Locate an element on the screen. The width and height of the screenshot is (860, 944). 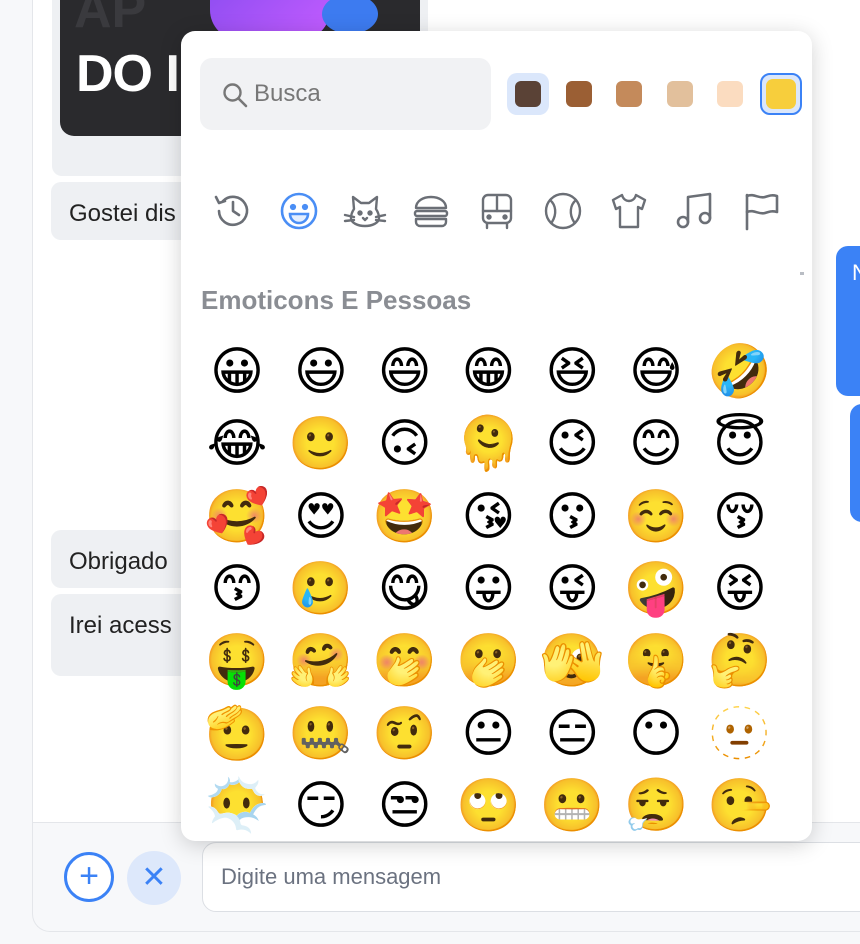
tab-flags-flag-icon is located at coordinates (761, 211).